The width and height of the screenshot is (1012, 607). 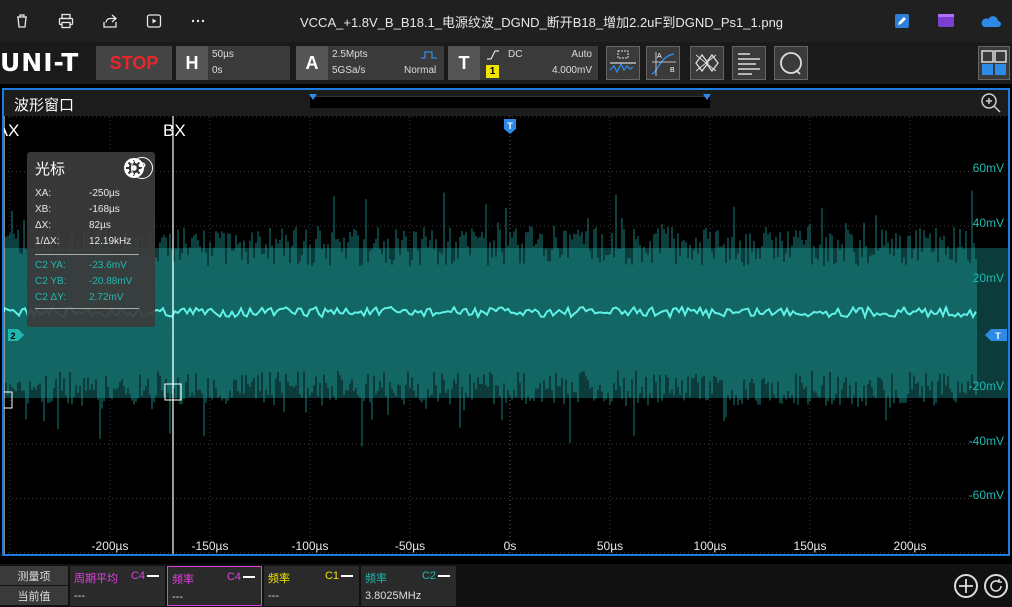 I want to click on run-stop-button: STOP, so click(x=134, y=63).